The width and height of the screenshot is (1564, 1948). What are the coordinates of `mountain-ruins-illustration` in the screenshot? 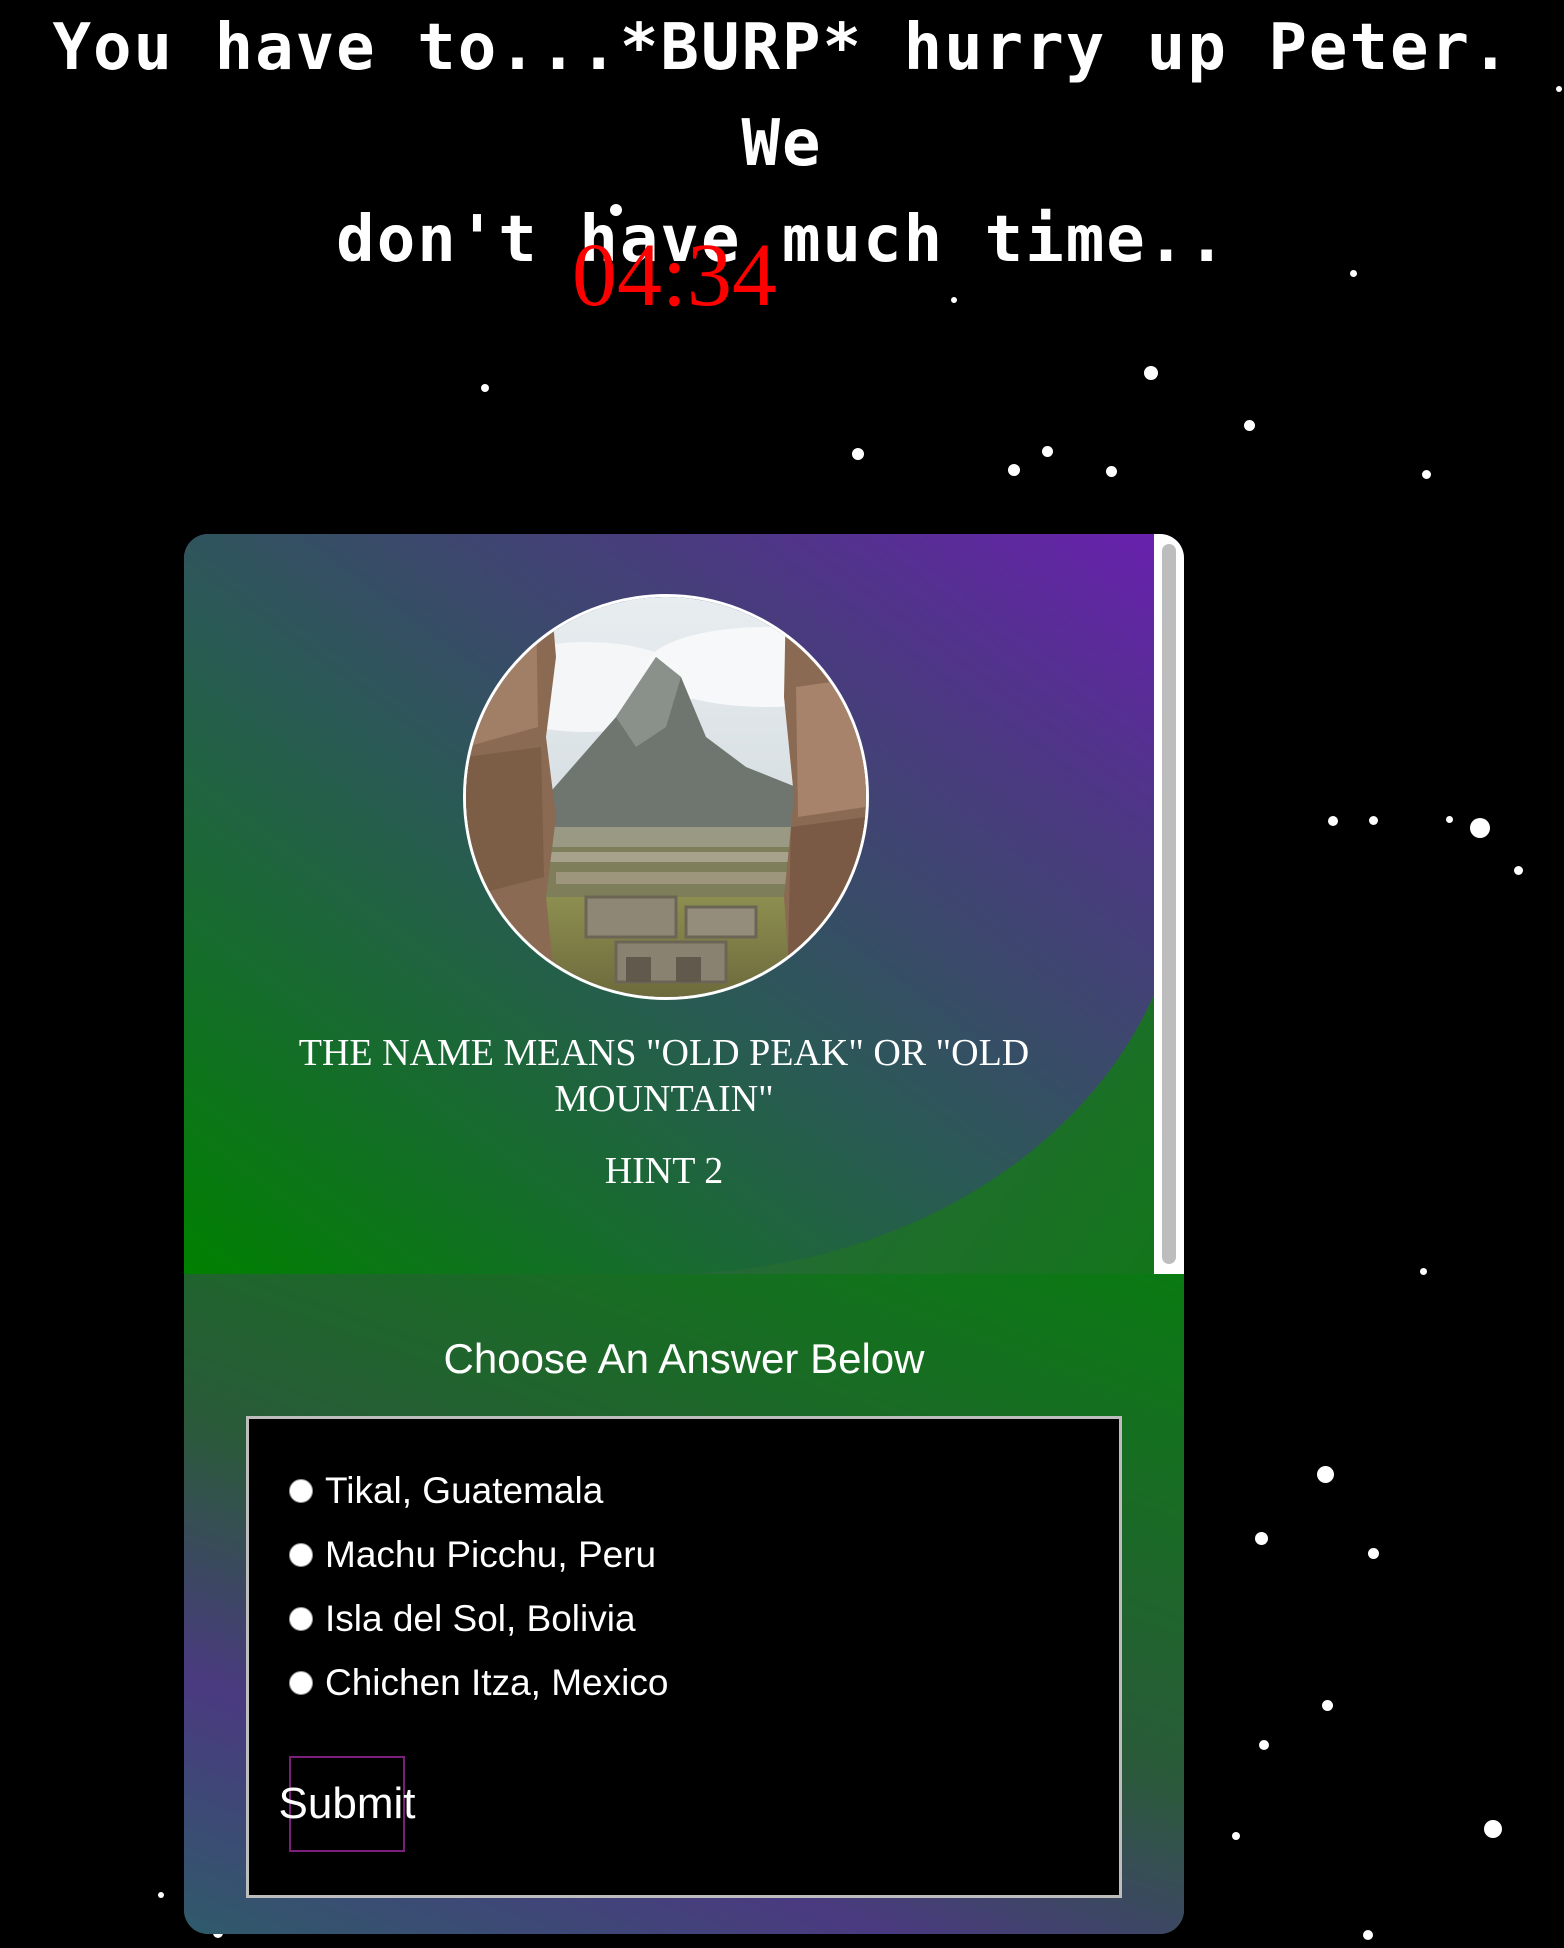 It's located at (666, 797).